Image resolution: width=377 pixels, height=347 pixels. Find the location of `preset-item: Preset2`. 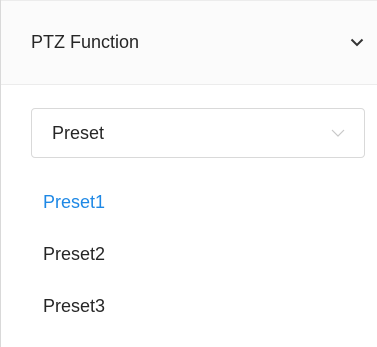

preset-item: Preset2 is located at coordinates (74, 254).